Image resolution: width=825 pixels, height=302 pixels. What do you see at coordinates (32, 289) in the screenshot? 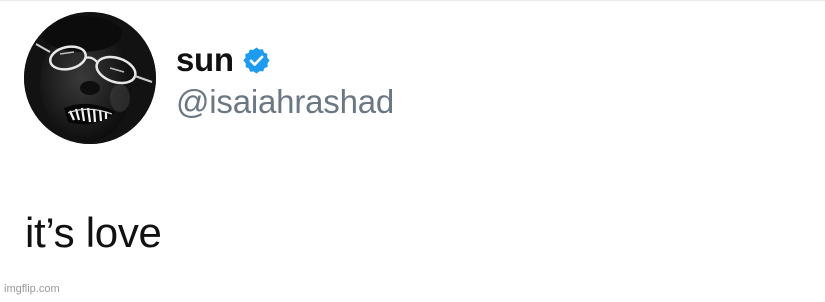
I see `watermark: imgflip.com` at bounding box center [32, 289].